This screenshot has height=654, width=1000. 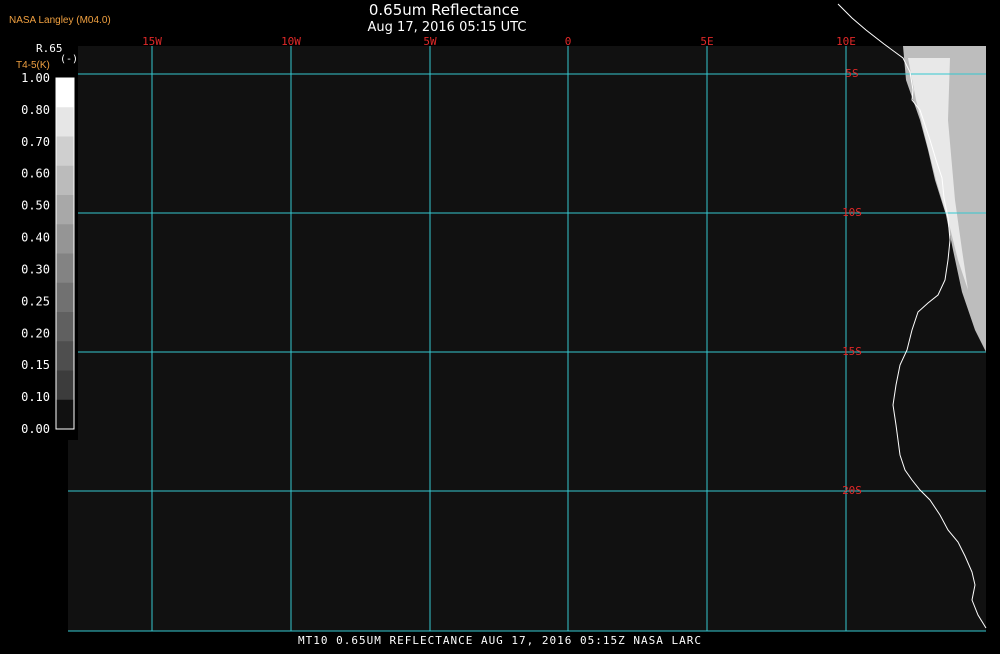 What do you see at coordinates (35, 174) in the screenshot?
I see `legend-tick-label: 0.60` at bounding box center [35, 174].